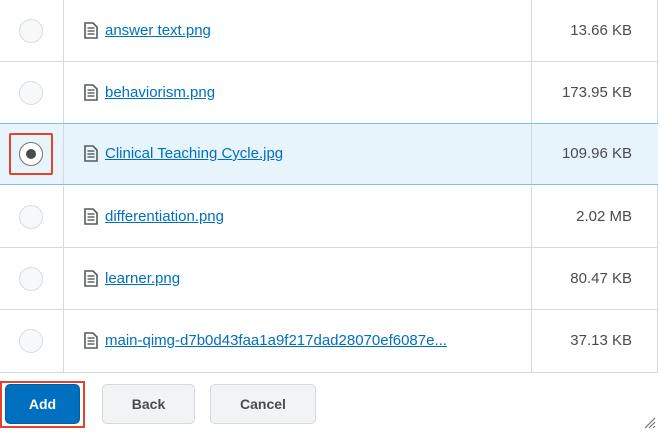  What do you see at coordinates (298, 154) in the screenshot?
I see `file-name-cell: Clinical Teaching Cycle.jpg` at bounding box center [298, 154].